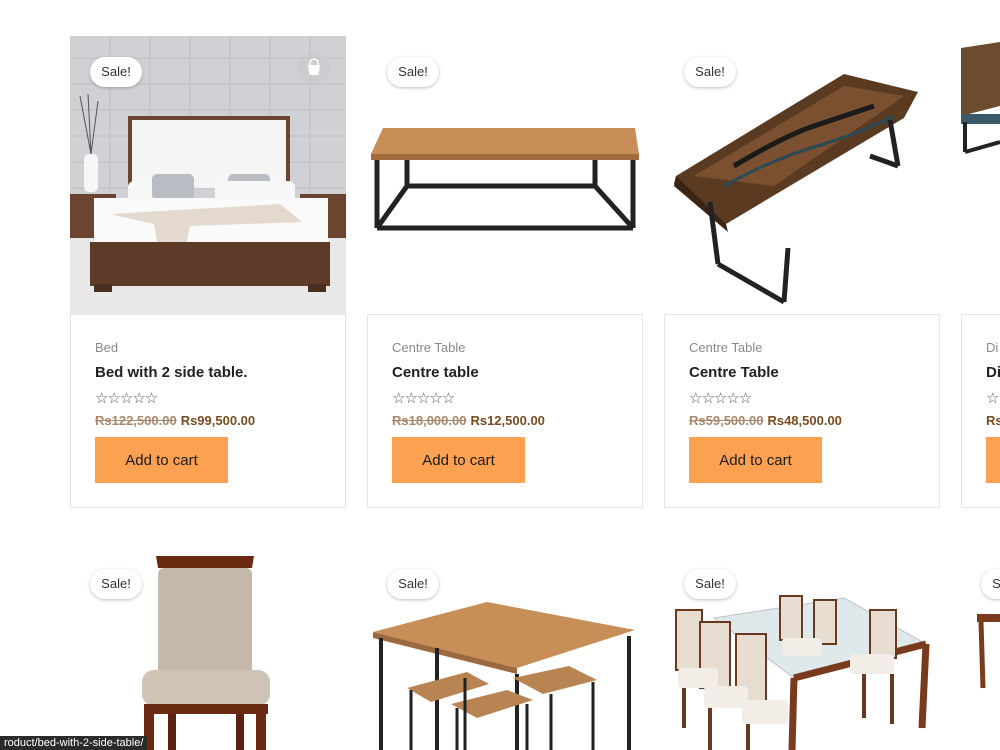 The height and width of the screenshot is (750, 1000). I want to click on product-price: Rs, so click(993, 420).